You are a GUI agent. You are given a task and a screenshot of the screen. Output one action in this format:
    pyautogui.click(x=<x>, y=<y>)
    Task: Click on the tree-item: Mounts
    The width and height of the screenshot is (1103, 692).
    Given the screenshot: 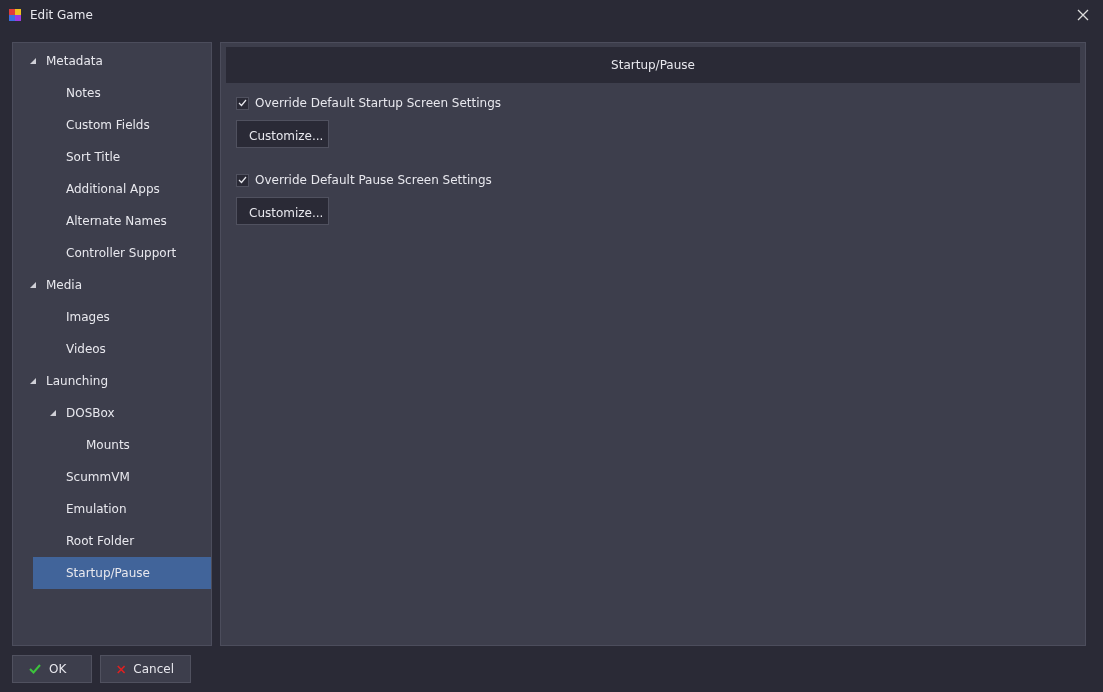 What is the action you would take?
    pyautogui.click(x=132, y=445)
    